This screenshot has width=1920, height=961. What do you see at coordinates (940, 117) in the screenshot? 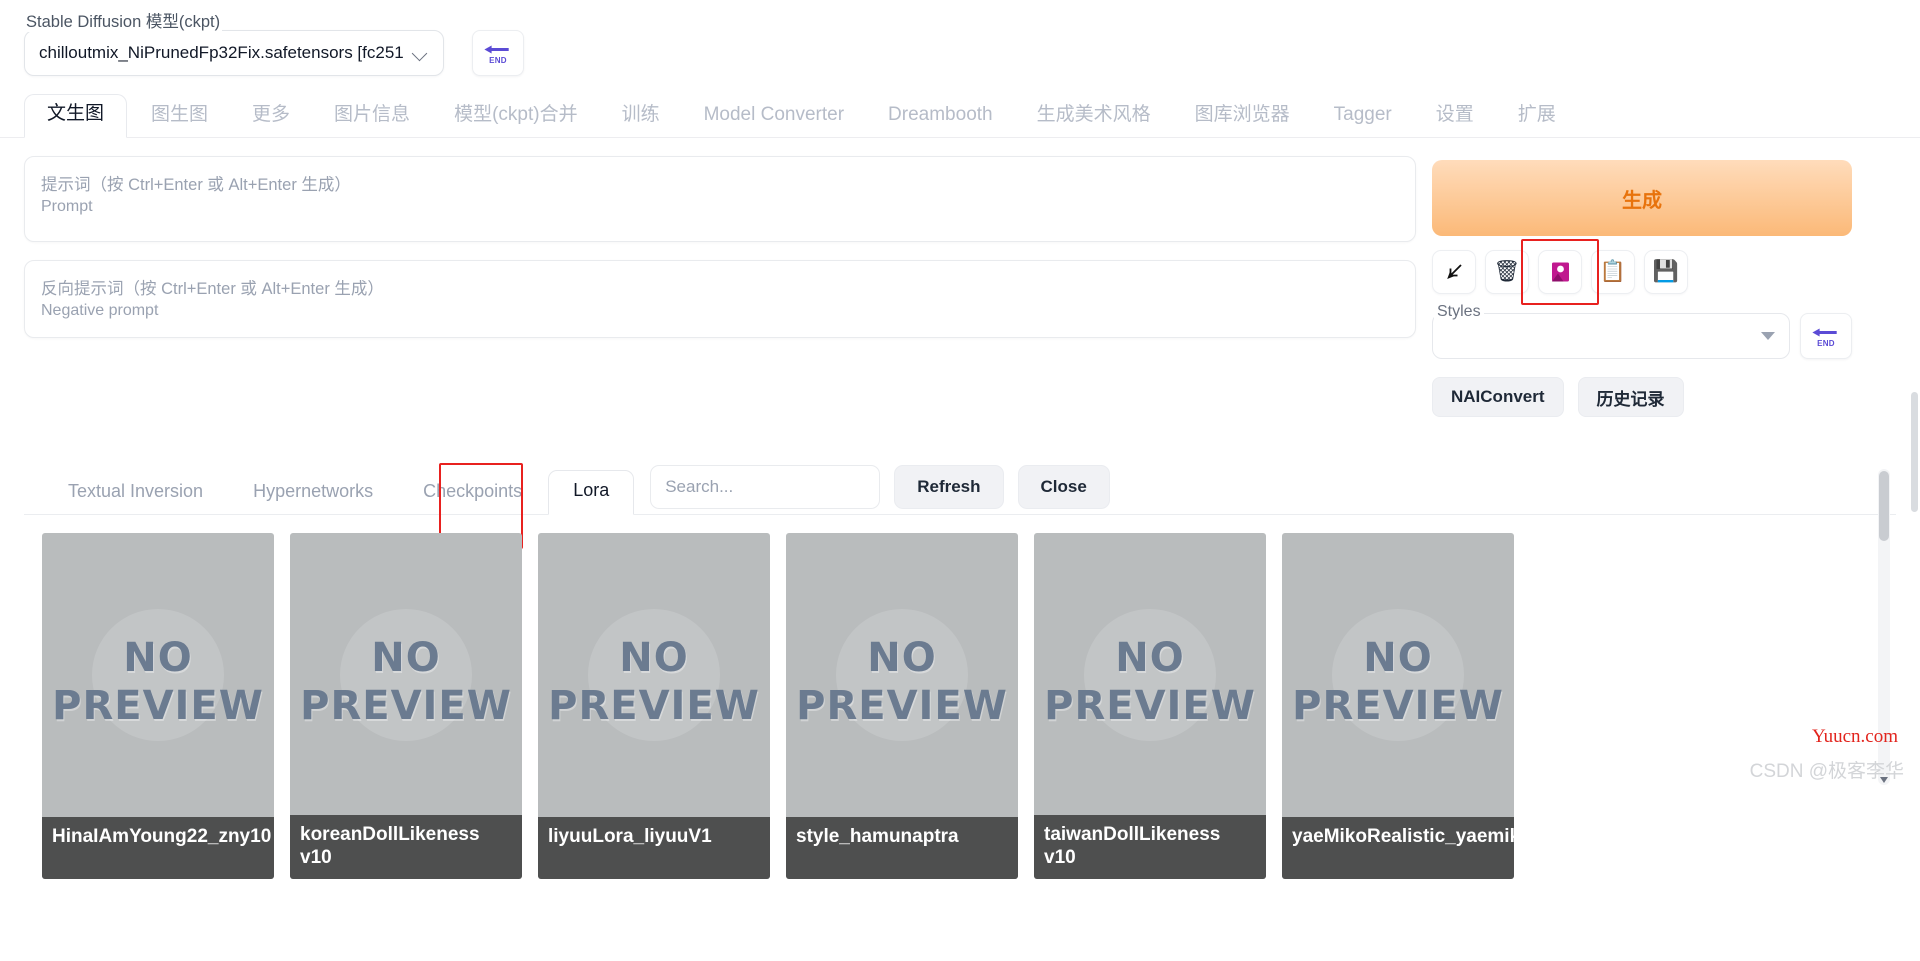
I see `tab-dreambooth: Dreambooth` at bounding box center [940, 117].